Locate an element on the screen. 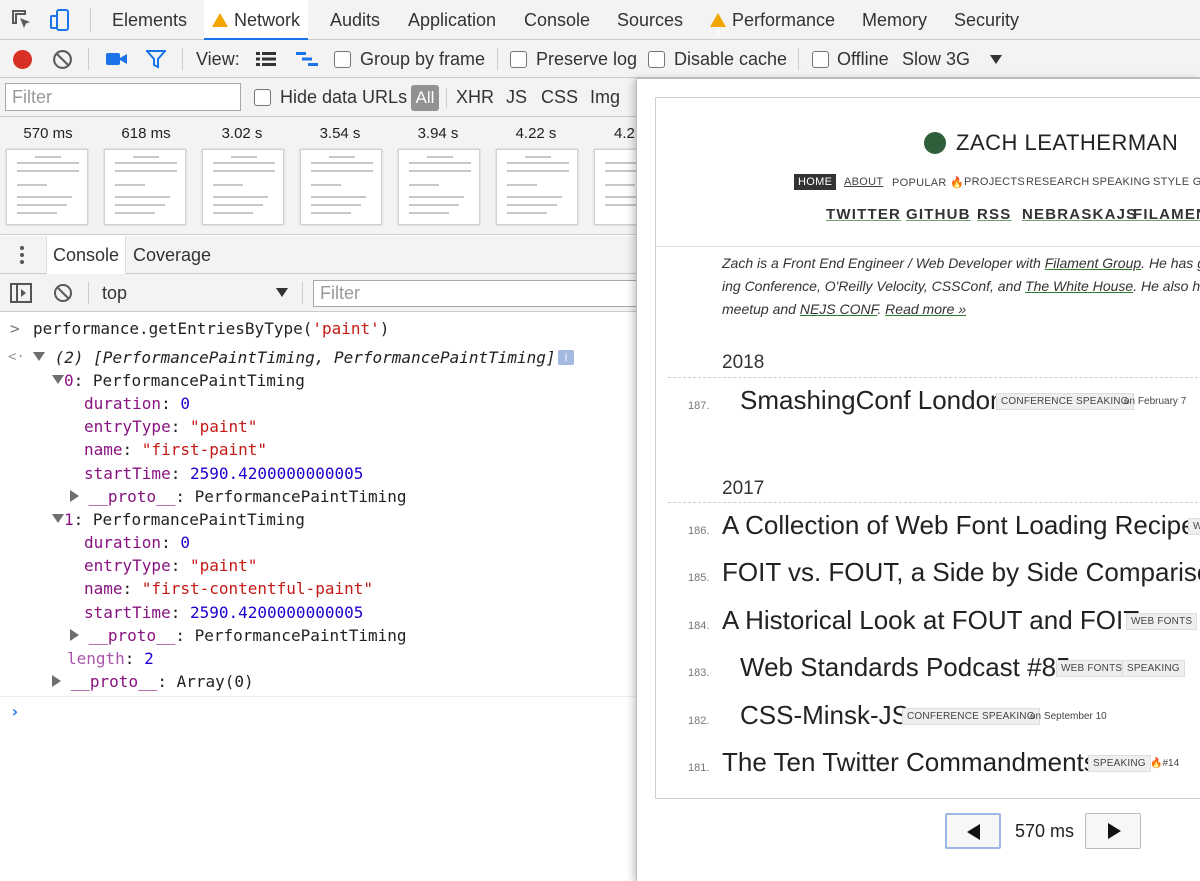  nav-home: HOME is located at coordinates (815, 182).